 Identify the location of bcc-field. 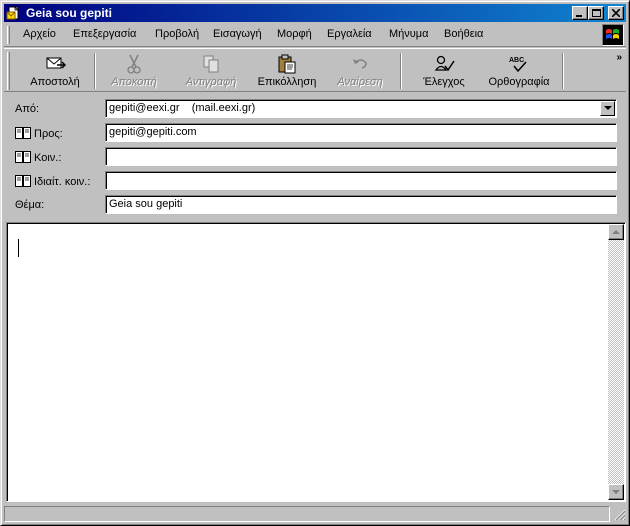
(361, 180).